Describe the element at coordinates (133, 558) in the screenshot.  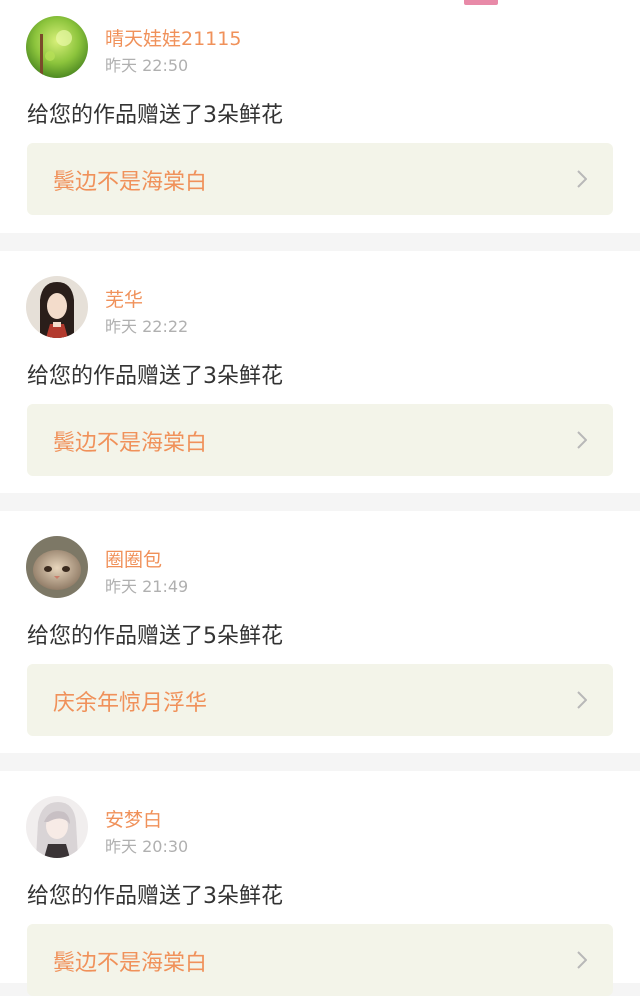
I see `username: 圈圈包` at that location.